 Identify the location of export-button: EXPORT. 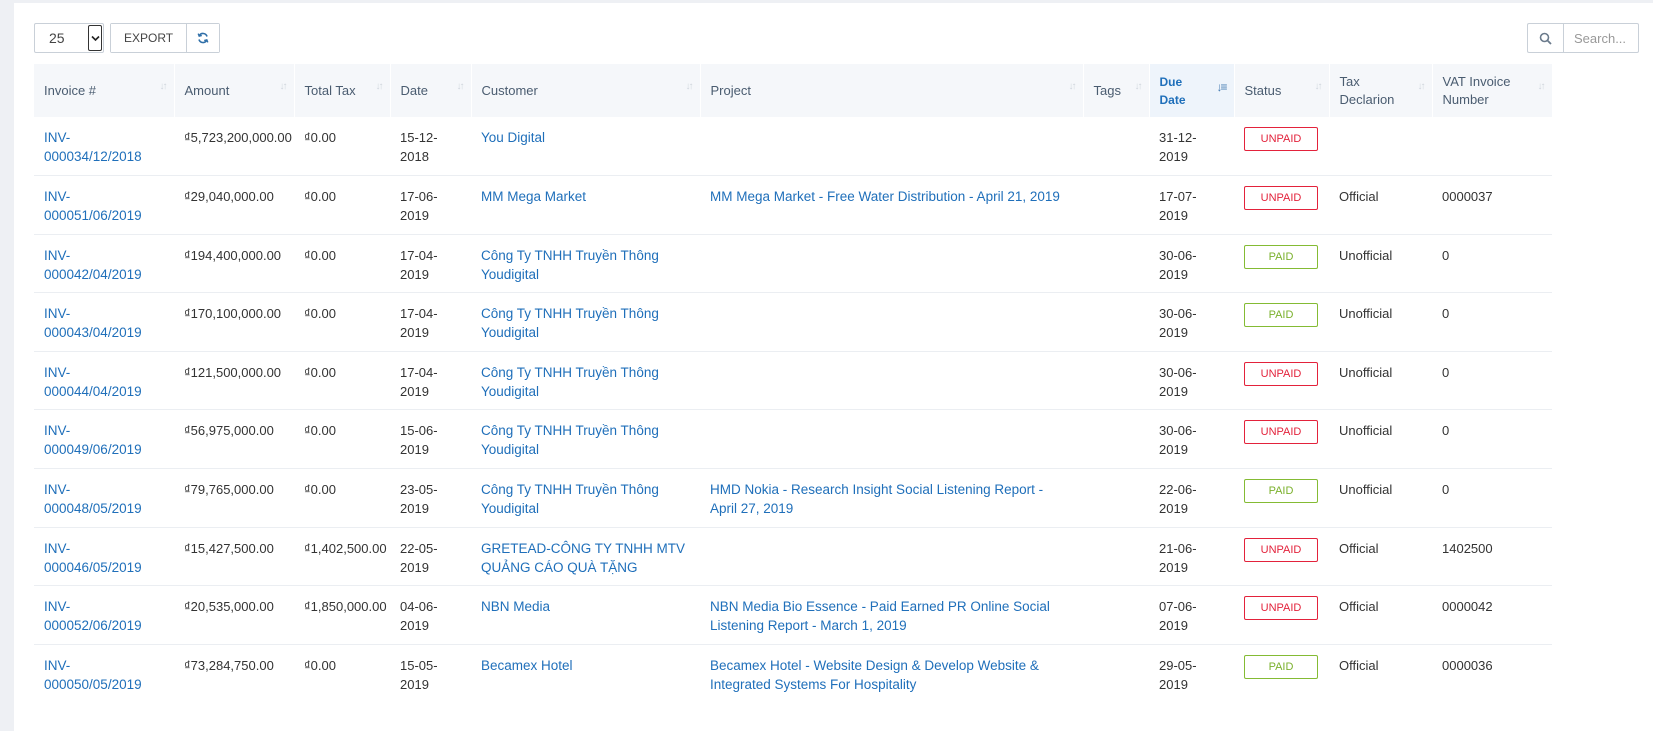
(149, 38).